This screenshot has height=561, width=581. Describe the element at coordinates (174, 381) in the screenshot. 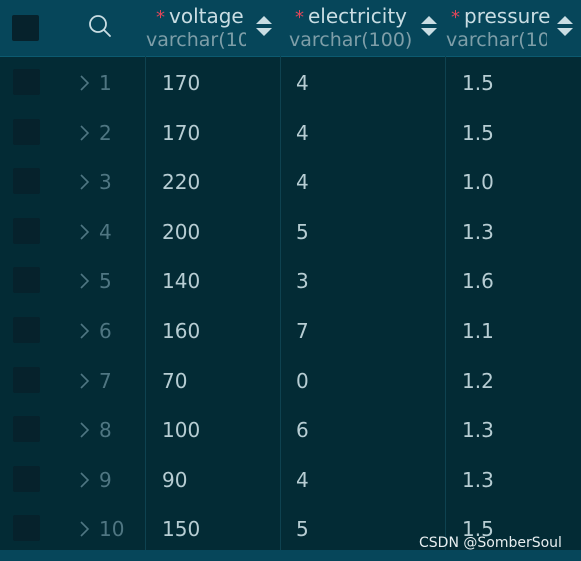

I see `cell-voltage: 70` at that location.